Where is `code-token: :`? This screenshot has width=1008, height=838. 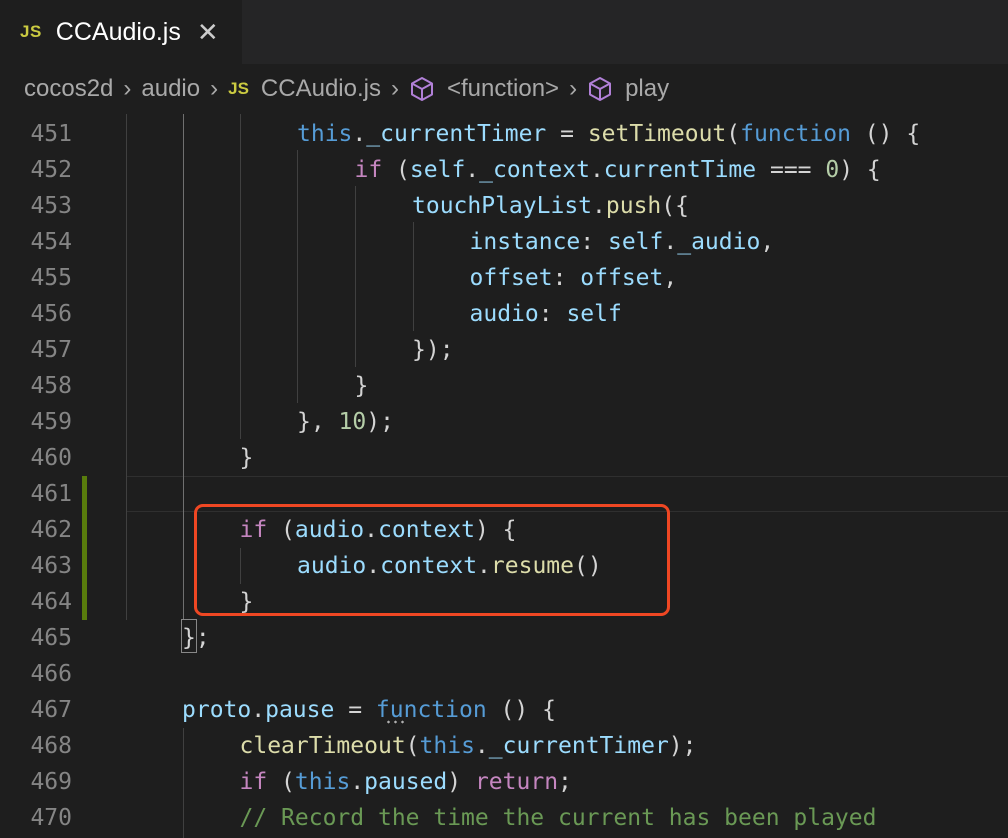
code-token: : is located at coordinates (566, 278).